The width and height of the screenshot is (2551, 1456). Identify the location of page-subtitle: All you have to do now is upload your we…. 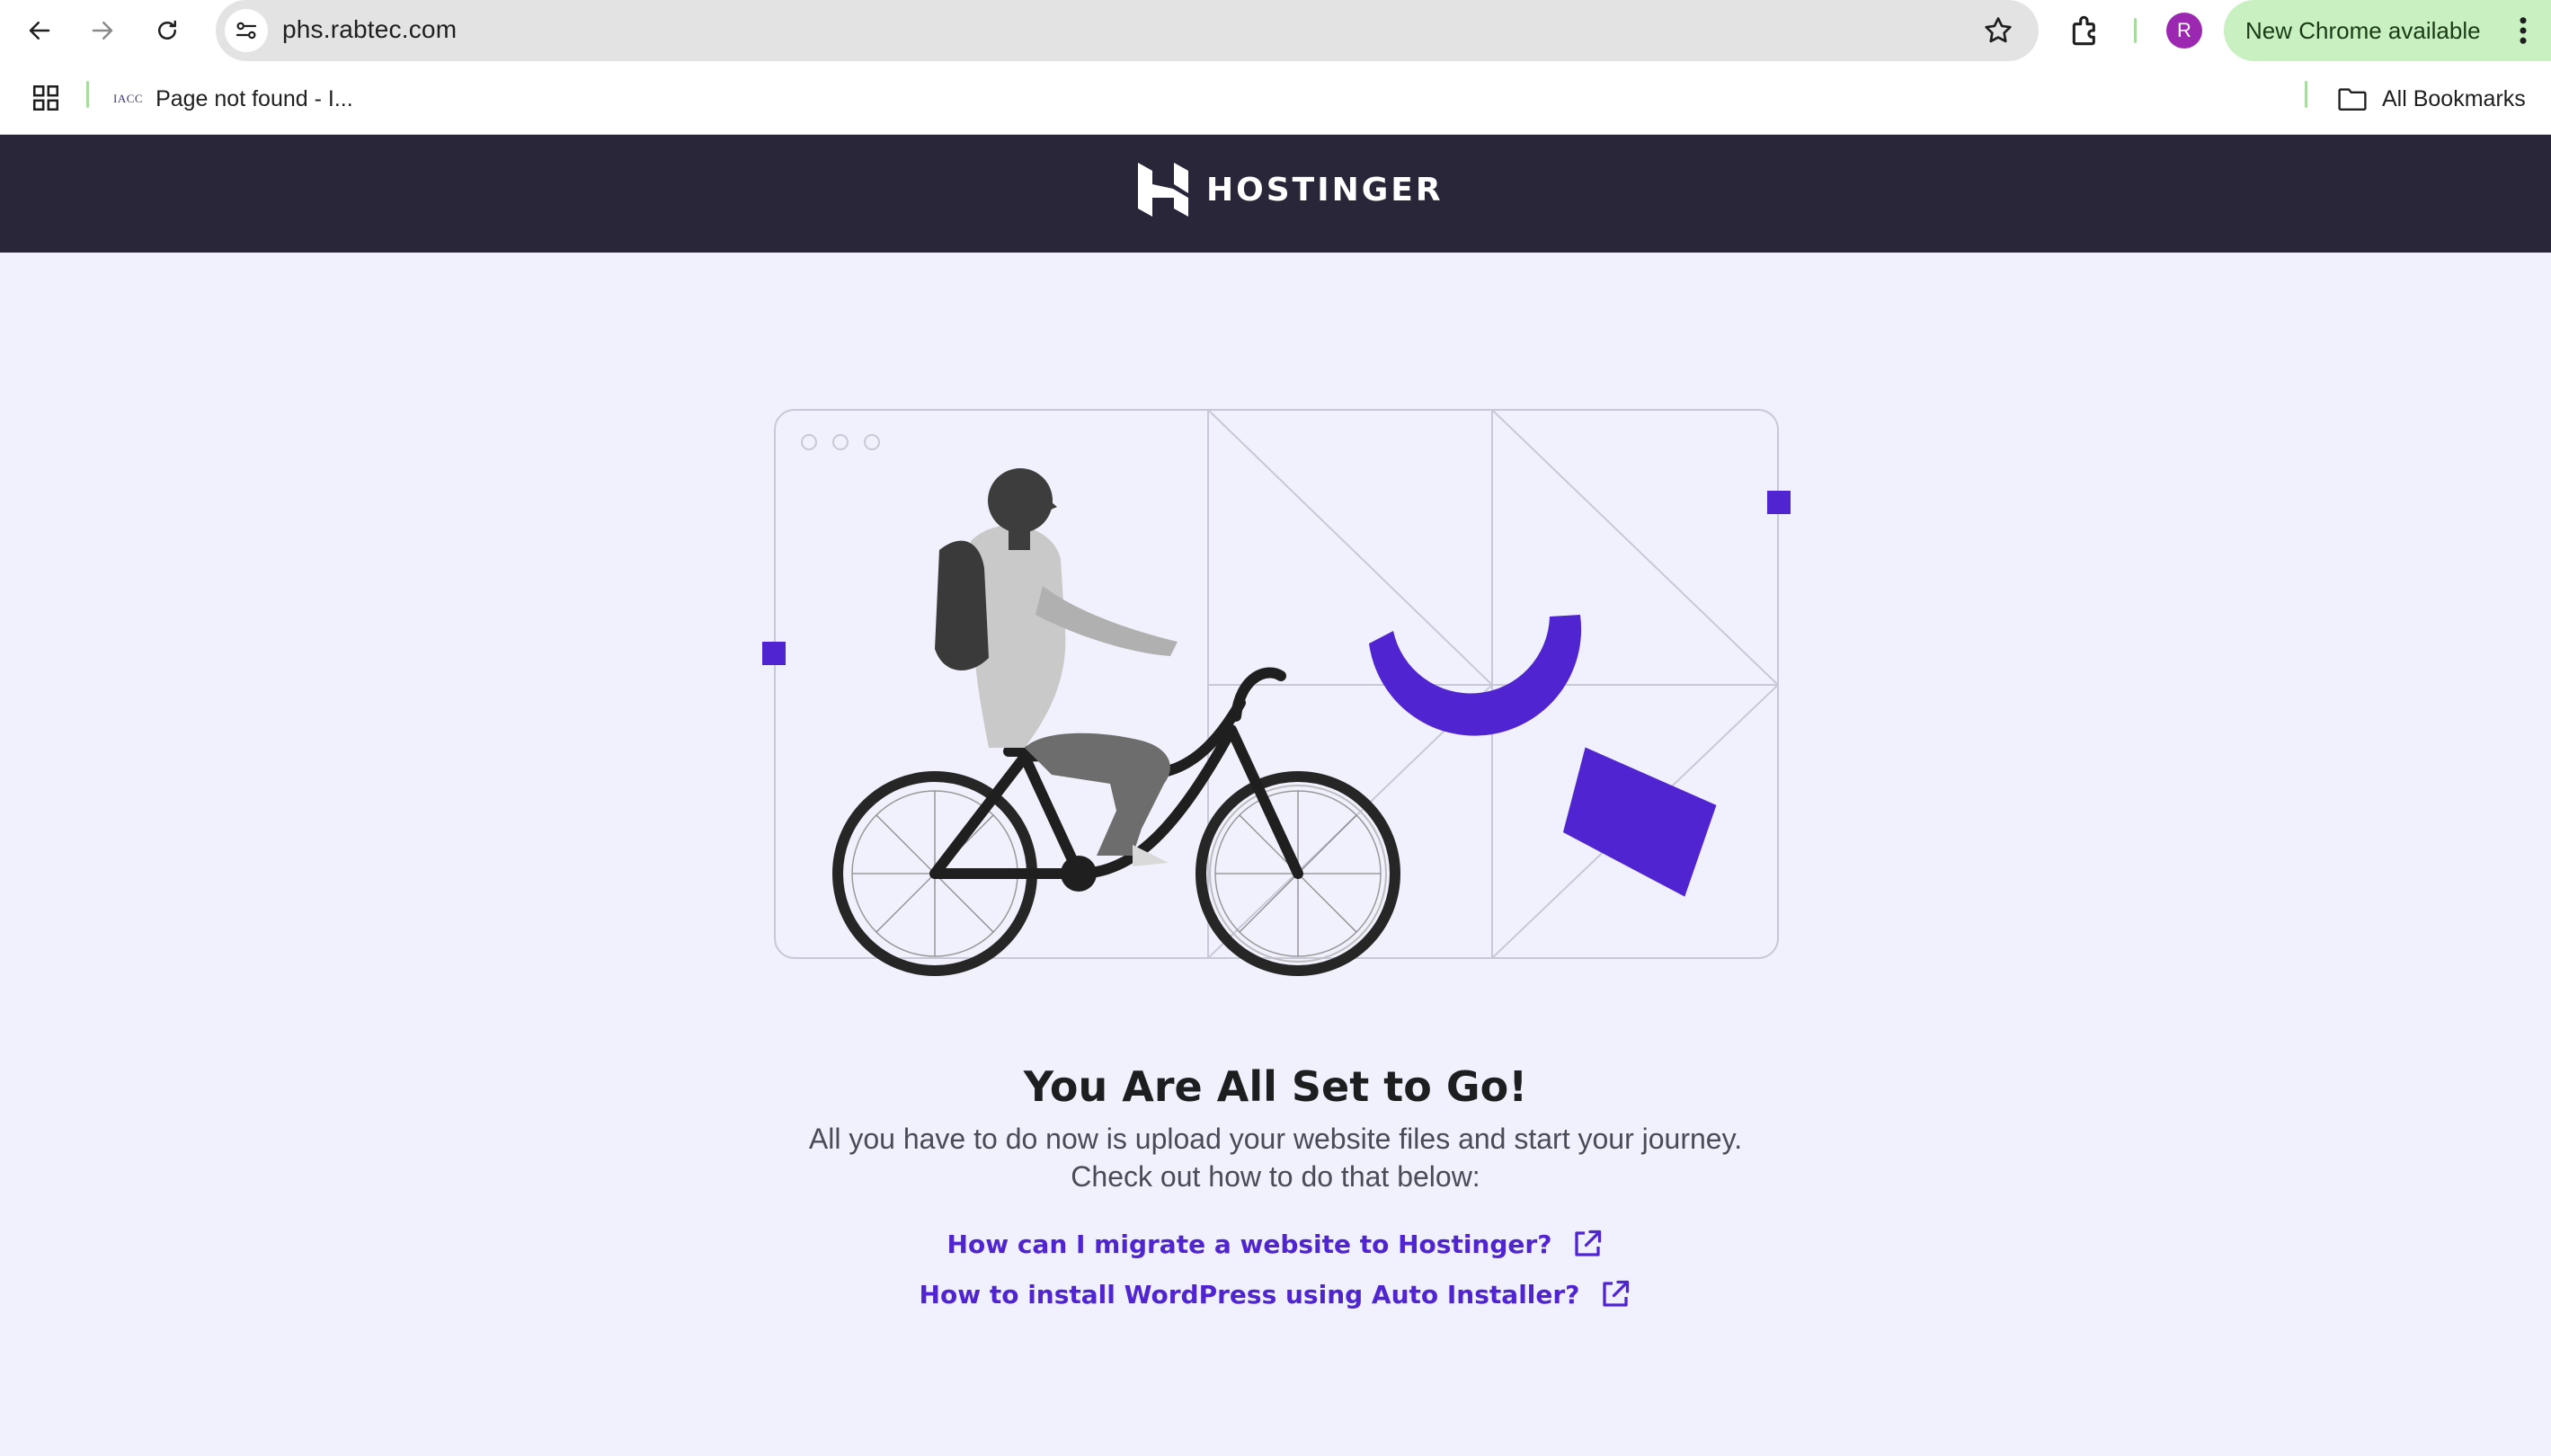
(1275, 1157).